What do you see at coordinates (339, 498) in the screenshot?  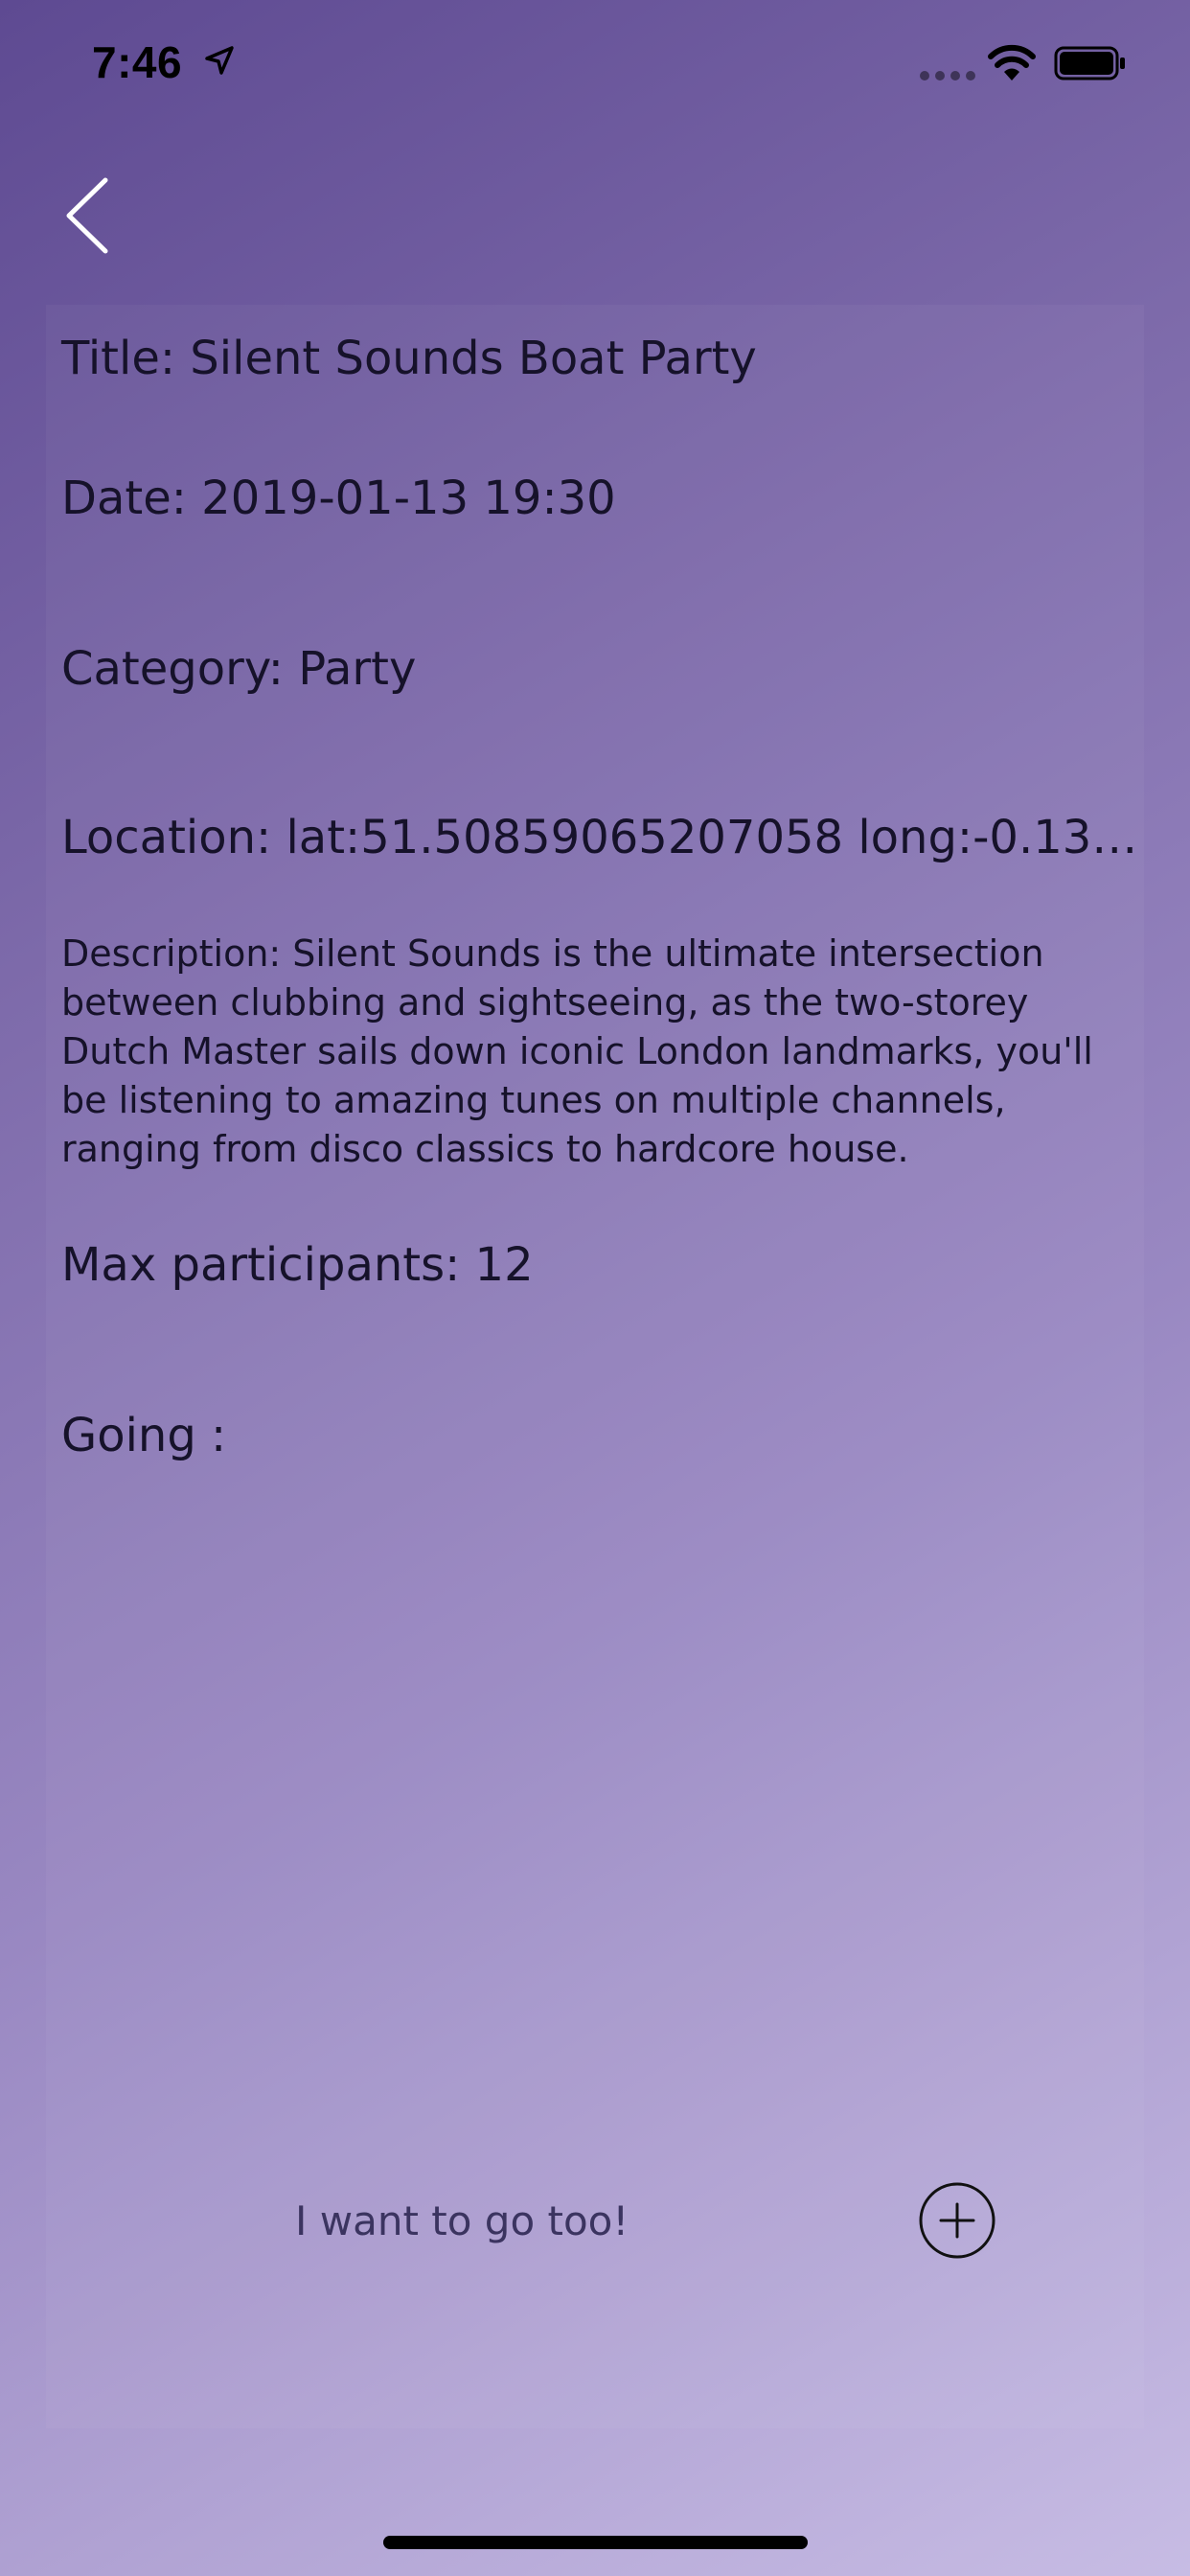 I see `event-date: Date: 2019-01-13 19:30` at bounding box center [339, 498].